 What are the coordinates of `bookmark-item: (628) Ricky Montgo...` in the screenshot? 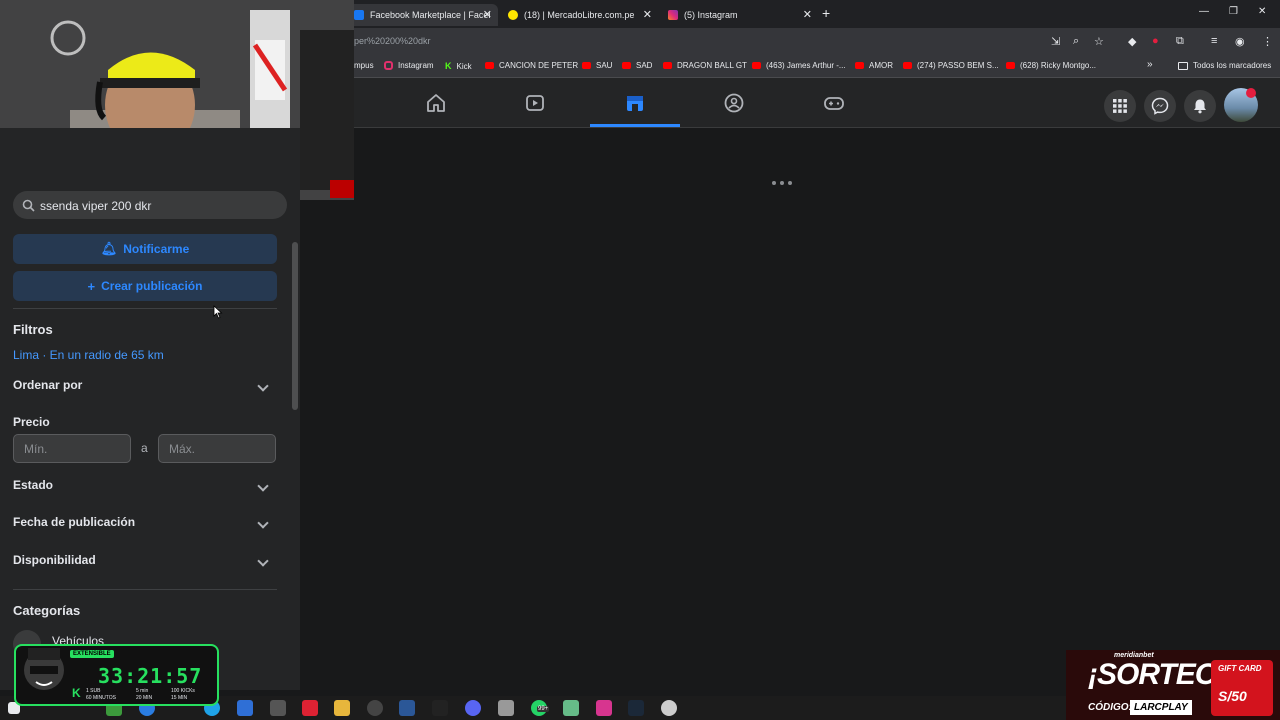 It's located at (1051, 65).